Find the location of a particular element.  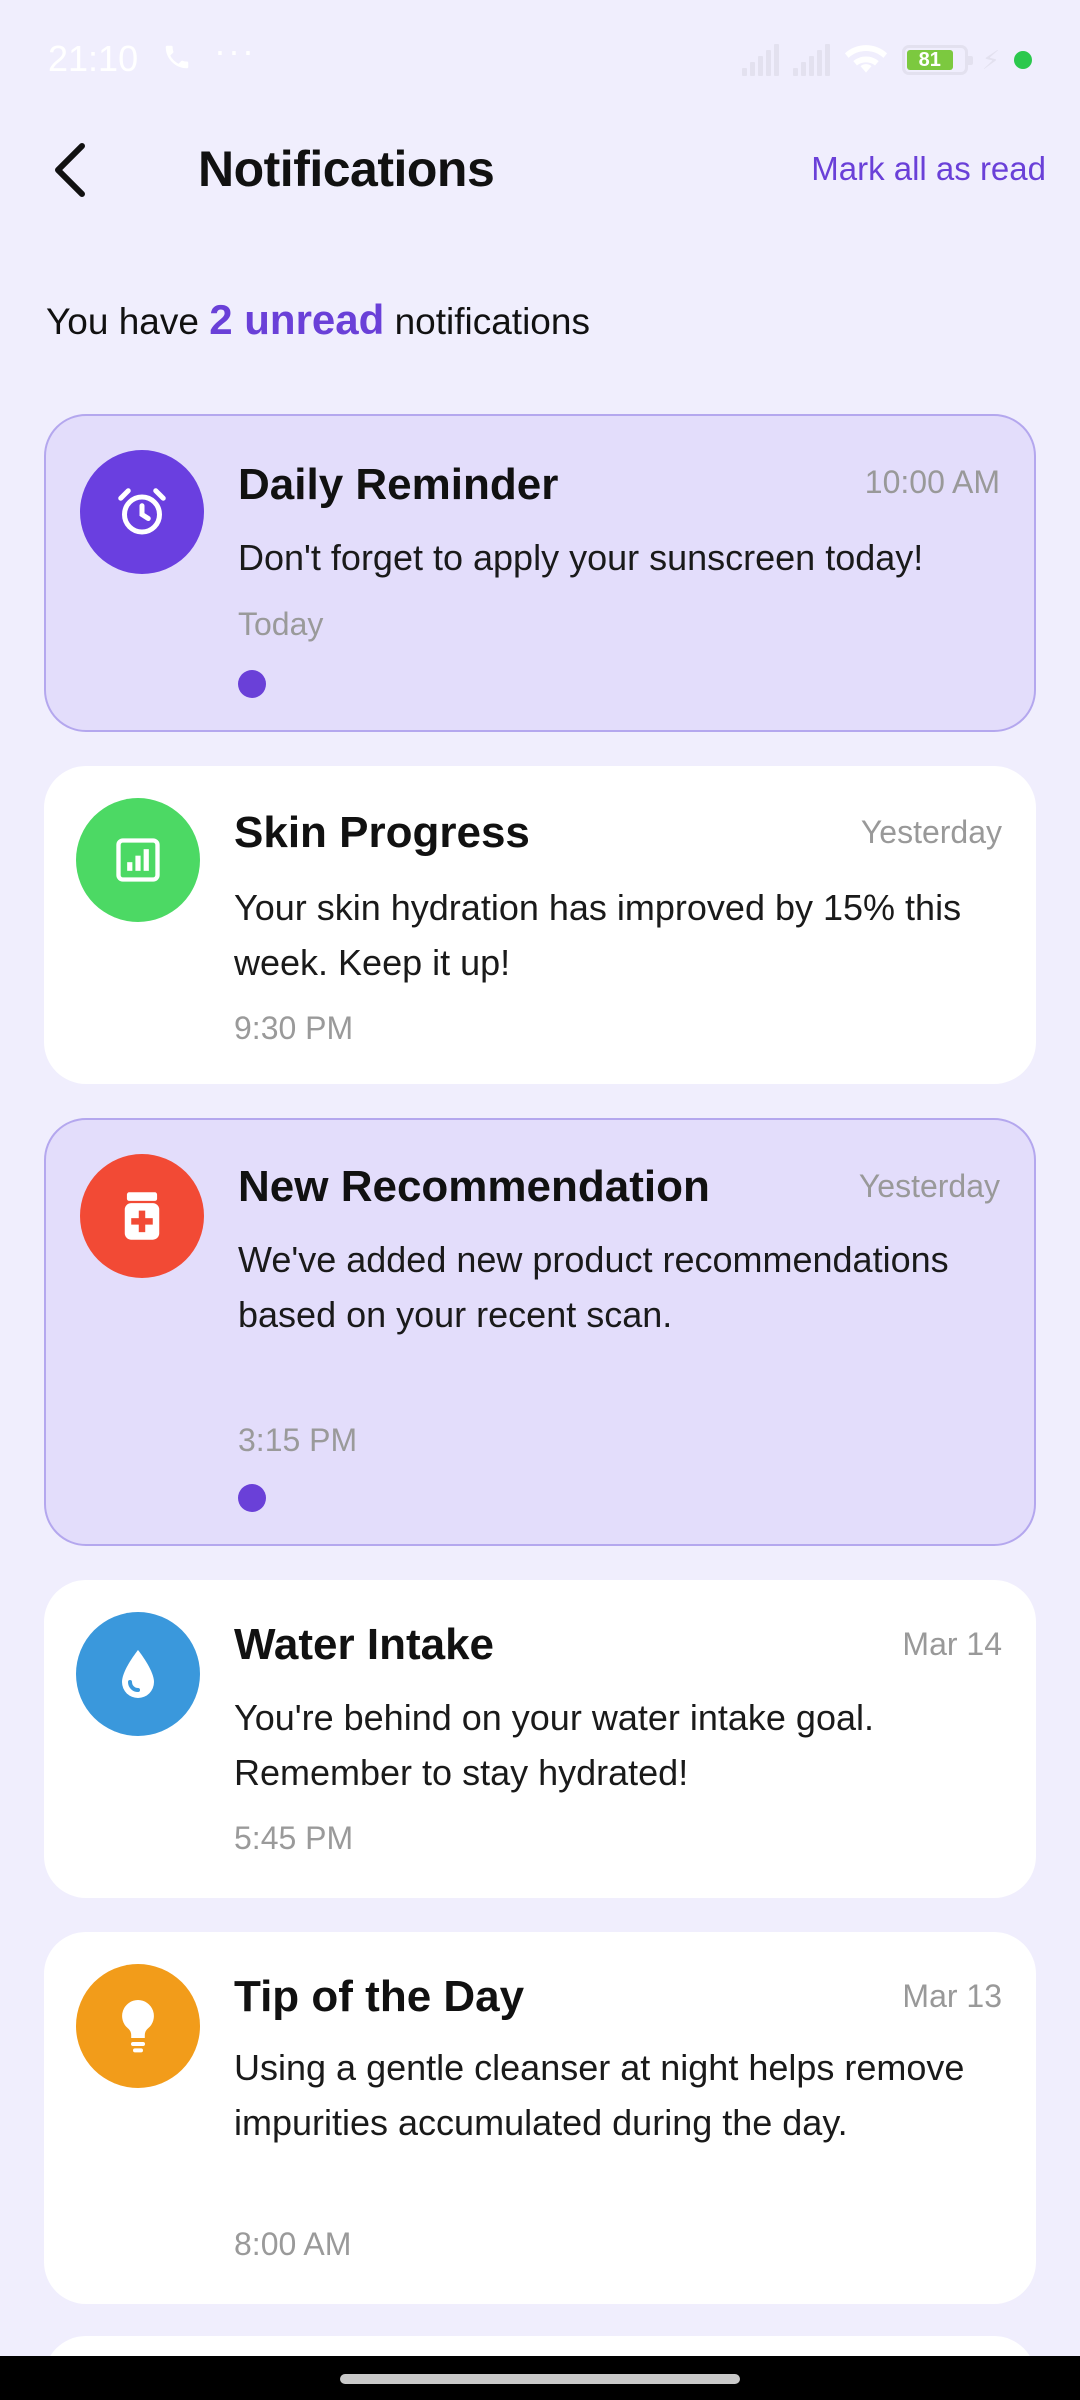

unread-count: 2 unread is located at coordinates (297, 319).